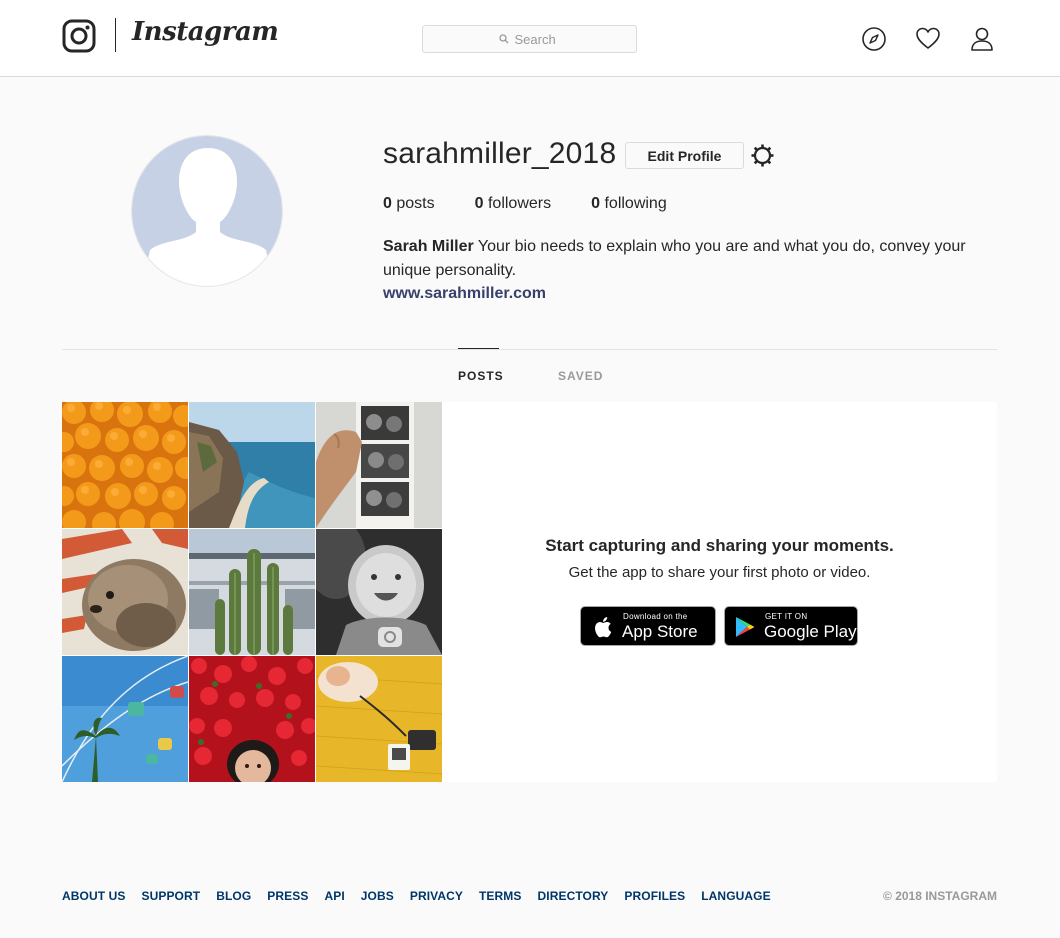  I want to click on following-count: 0, so click(596, 203).